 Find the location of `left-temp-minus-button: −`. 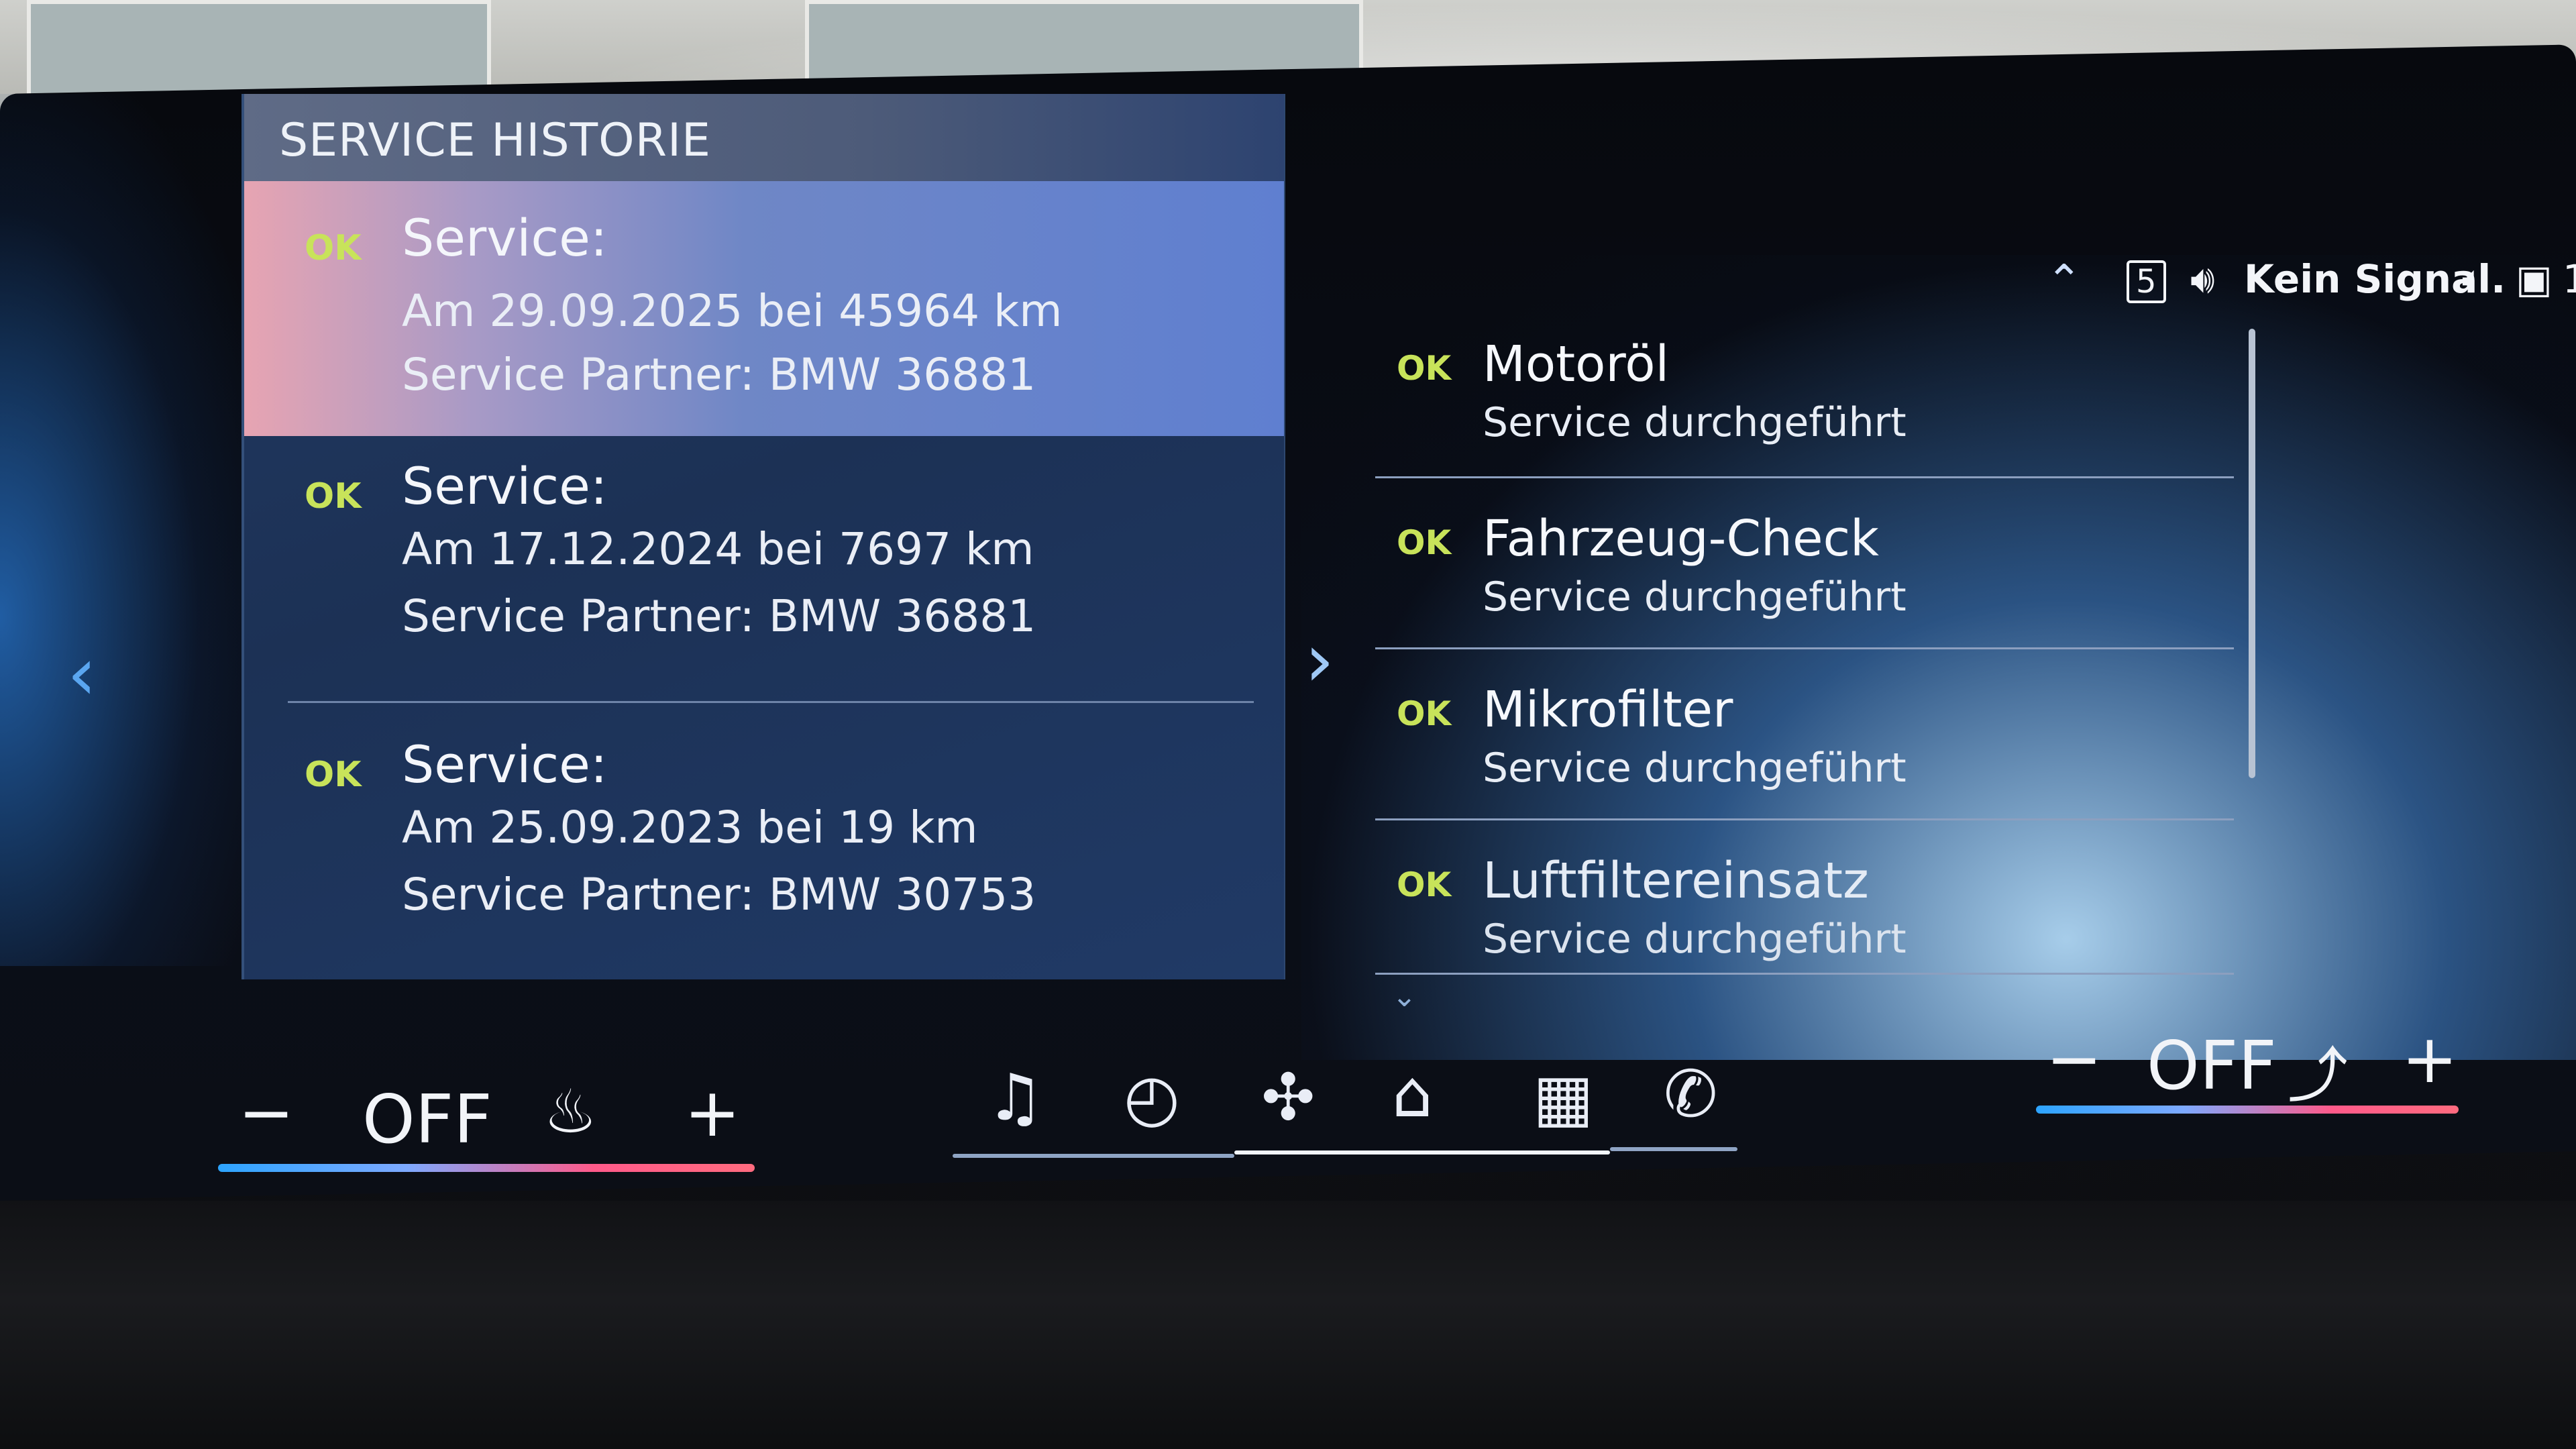

left-temp-minus-button: − is located at coordinates (266, 1112).